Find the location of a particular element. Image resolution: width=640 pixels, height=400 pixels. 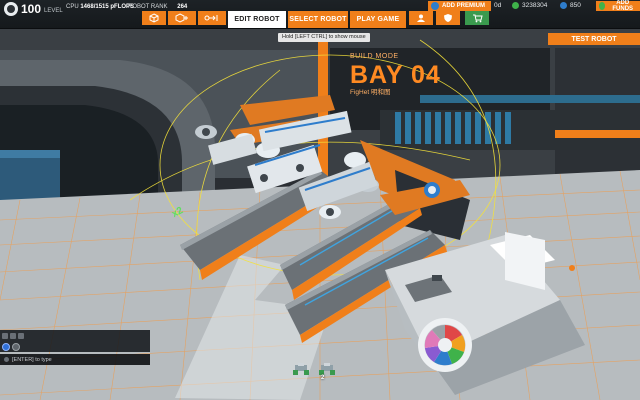

cube-add-tool-button is located at coordinates (182, 18).